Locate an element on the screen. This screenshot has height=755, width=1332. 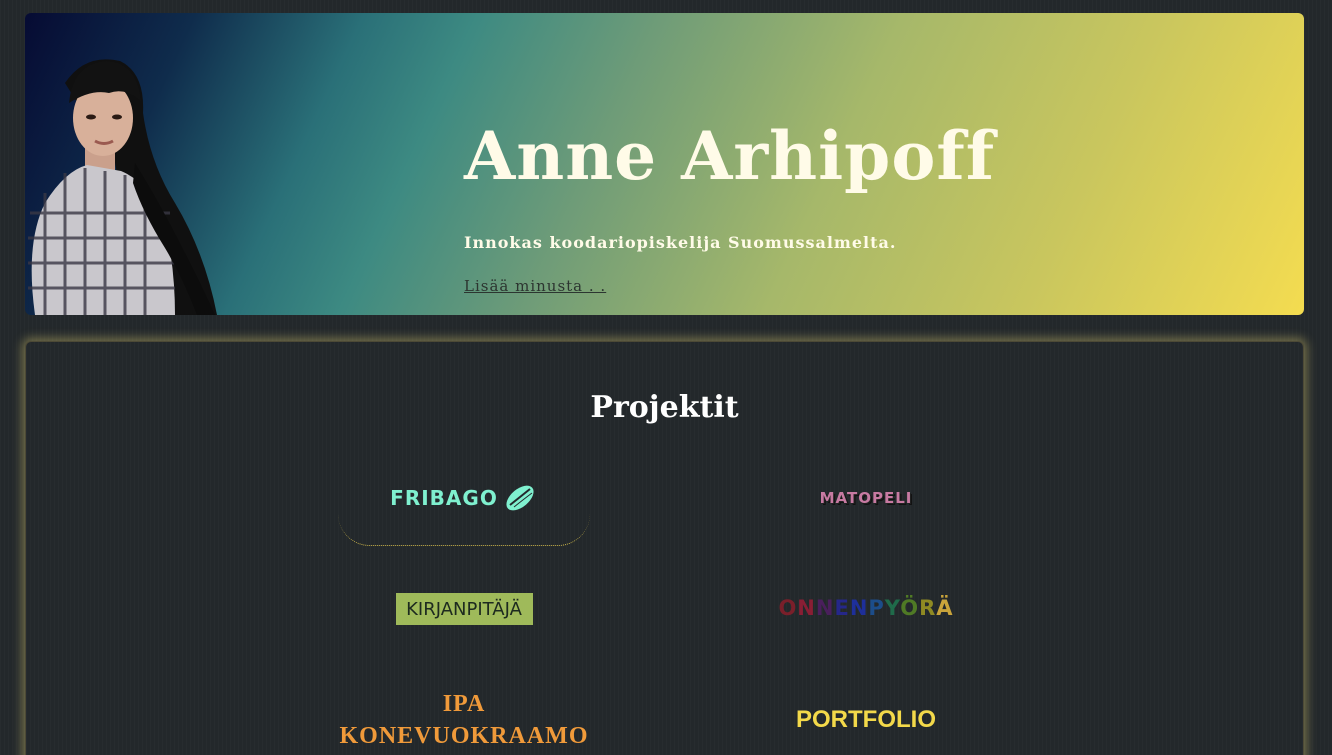
onnenpyora-letter: O is located at coordinates (788, 608).